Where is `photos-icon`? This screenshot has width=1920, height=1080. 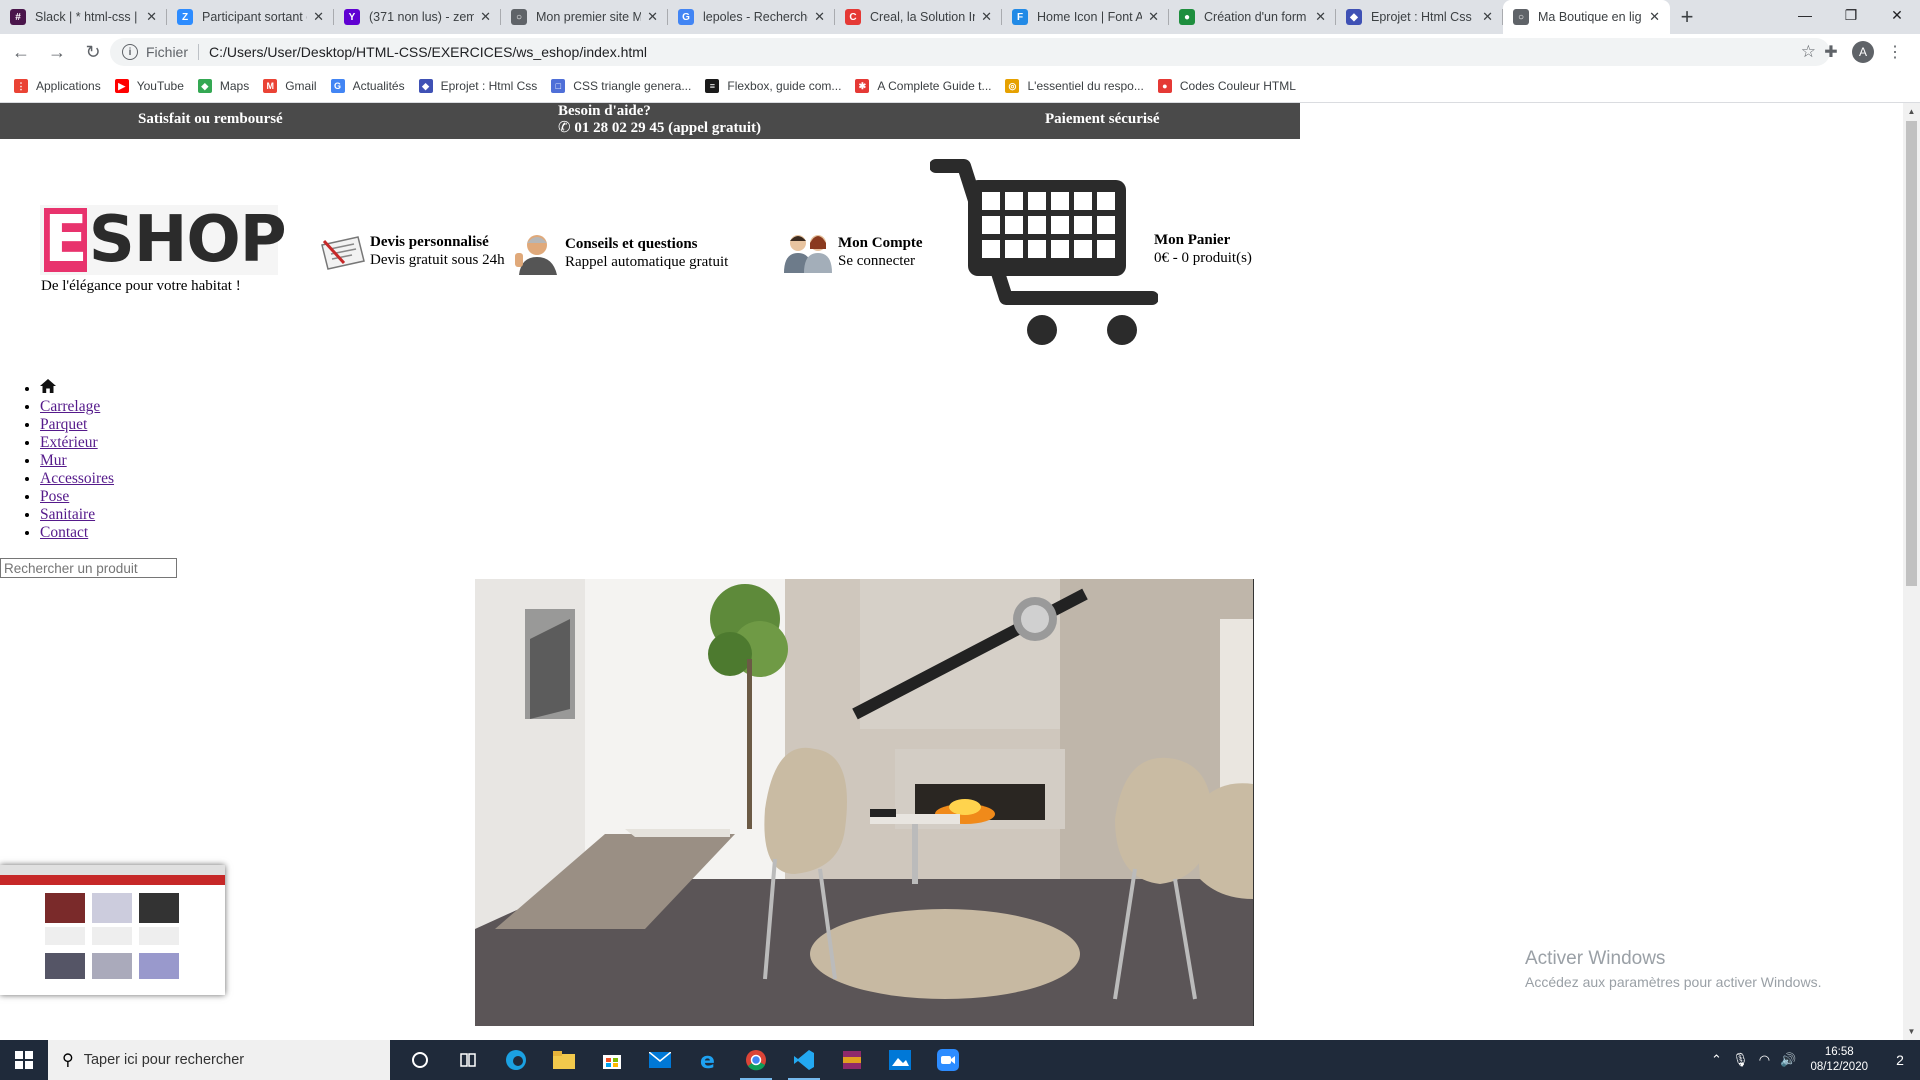
photos-icon is located at coordinates (900, 1060).